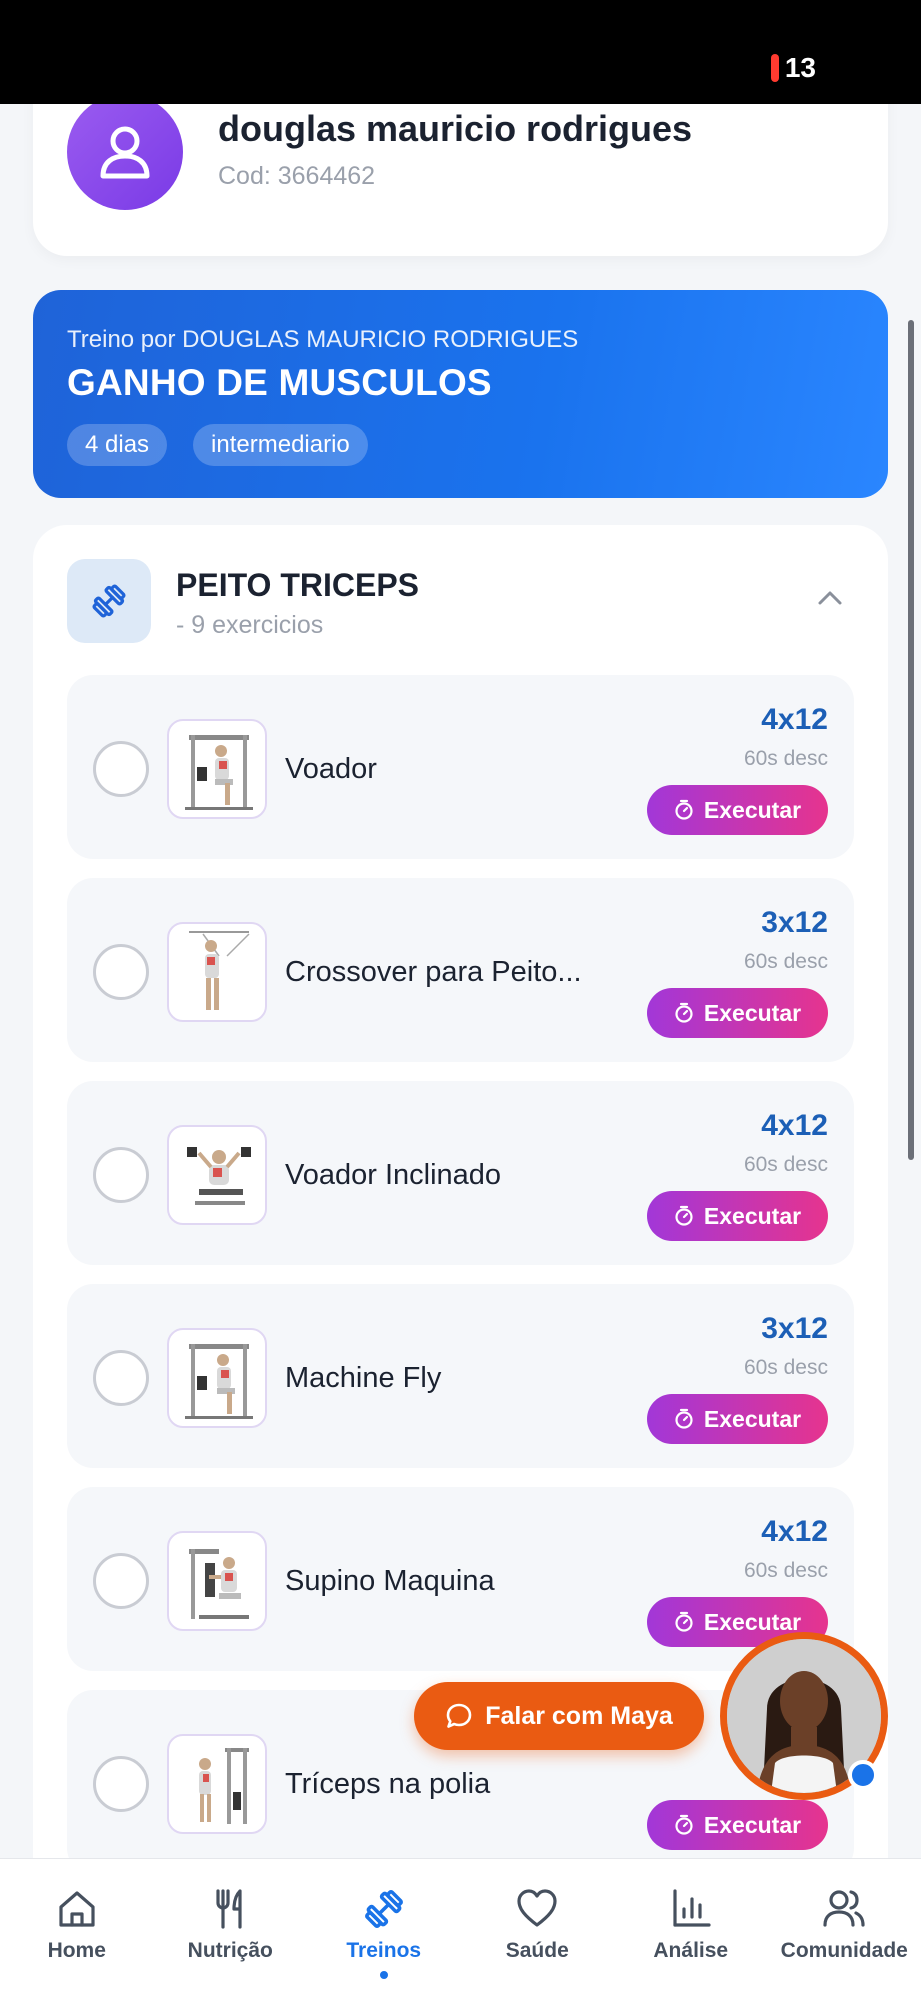 Image resolution: width=921 pixels, height=2000 pixels. What do you see at coordinates (250, 625) in the screenshot?
I see `group-subtitle: - 9 exercicios` at bounding box center [250, 625].